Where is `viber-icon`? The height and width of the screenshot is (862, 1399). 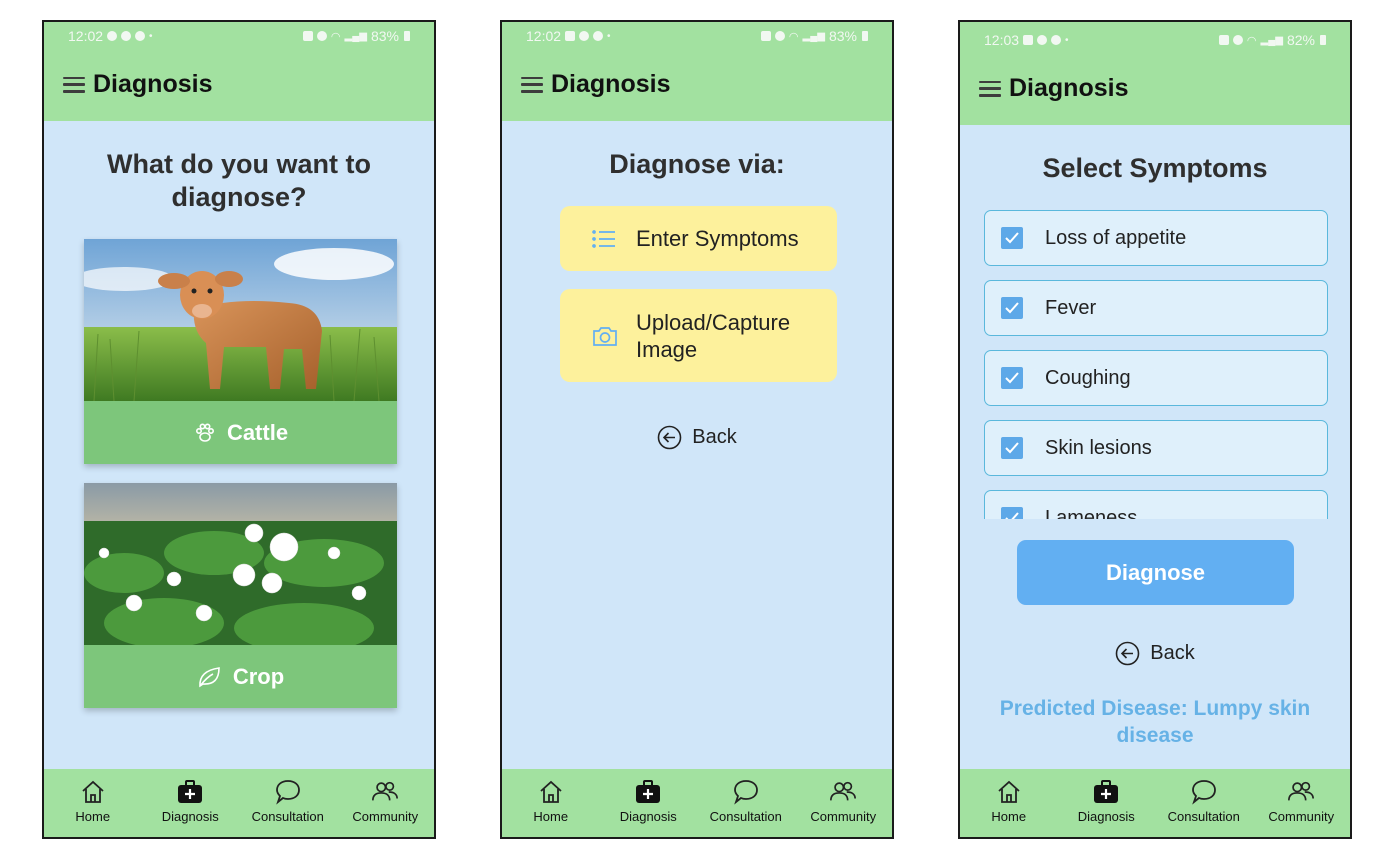 viber-icon is located at coordinates (598, 36).